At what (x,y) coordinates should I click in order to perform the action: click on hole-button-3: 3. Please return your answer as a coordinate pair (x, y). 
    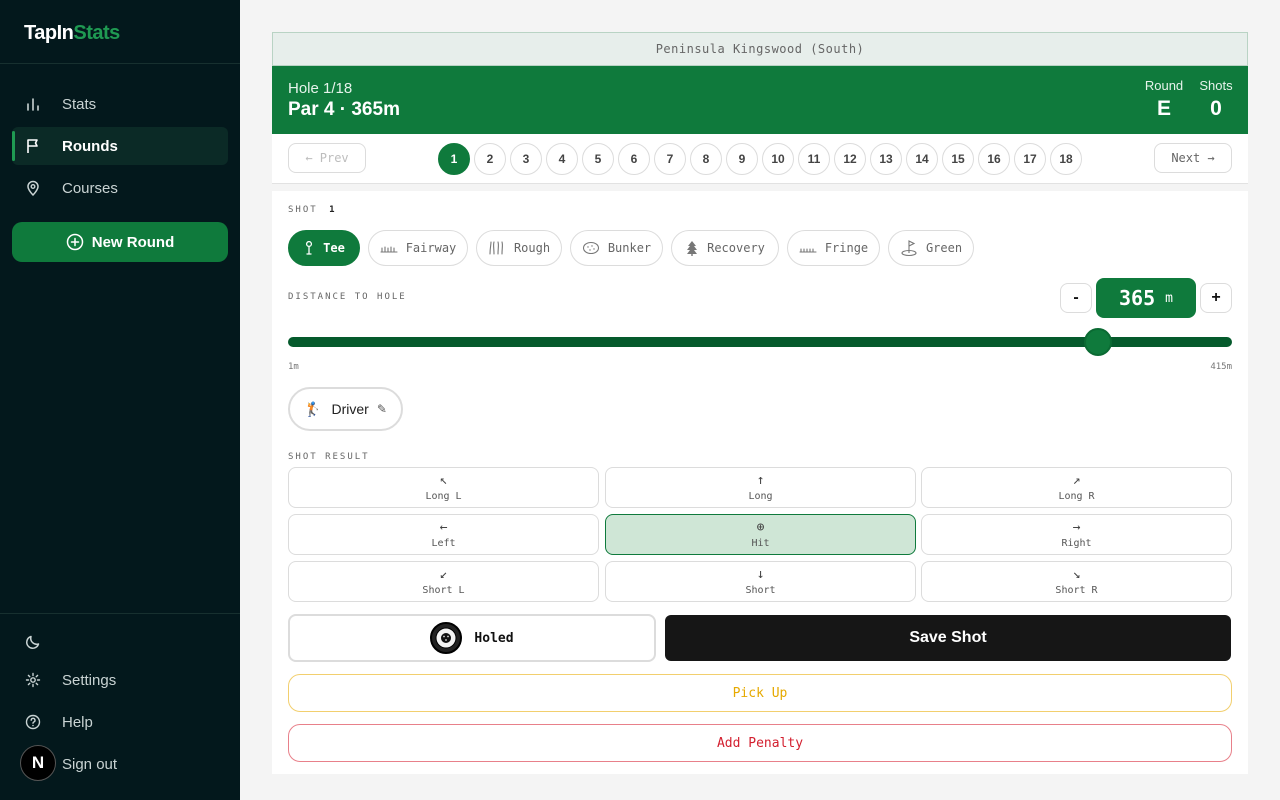
    Looking at the image, I should click on (526, 159).